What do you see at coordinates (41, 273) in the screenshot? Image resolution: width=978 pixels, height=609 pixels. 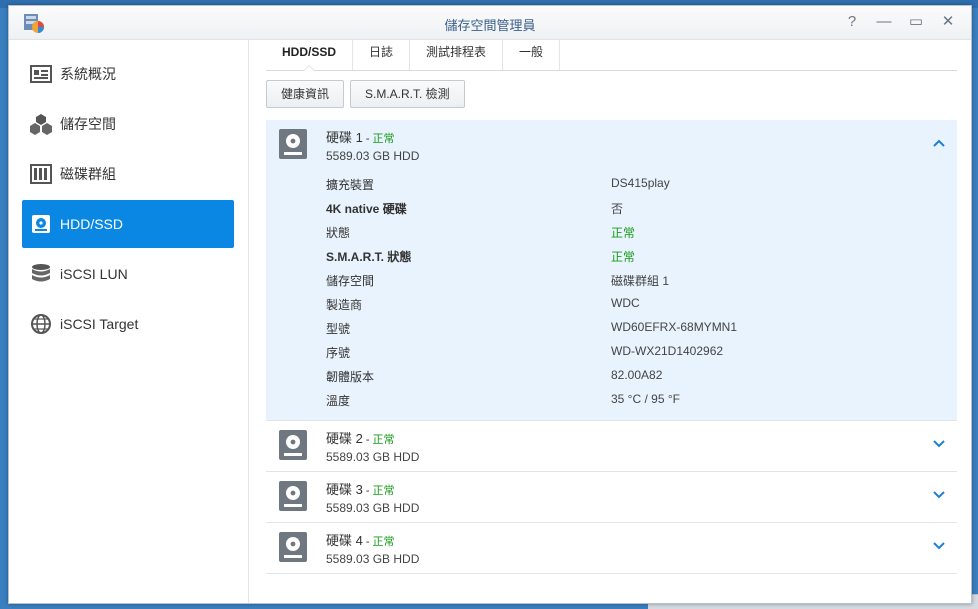 I see `database-icon` at bounding box center [41, 273].